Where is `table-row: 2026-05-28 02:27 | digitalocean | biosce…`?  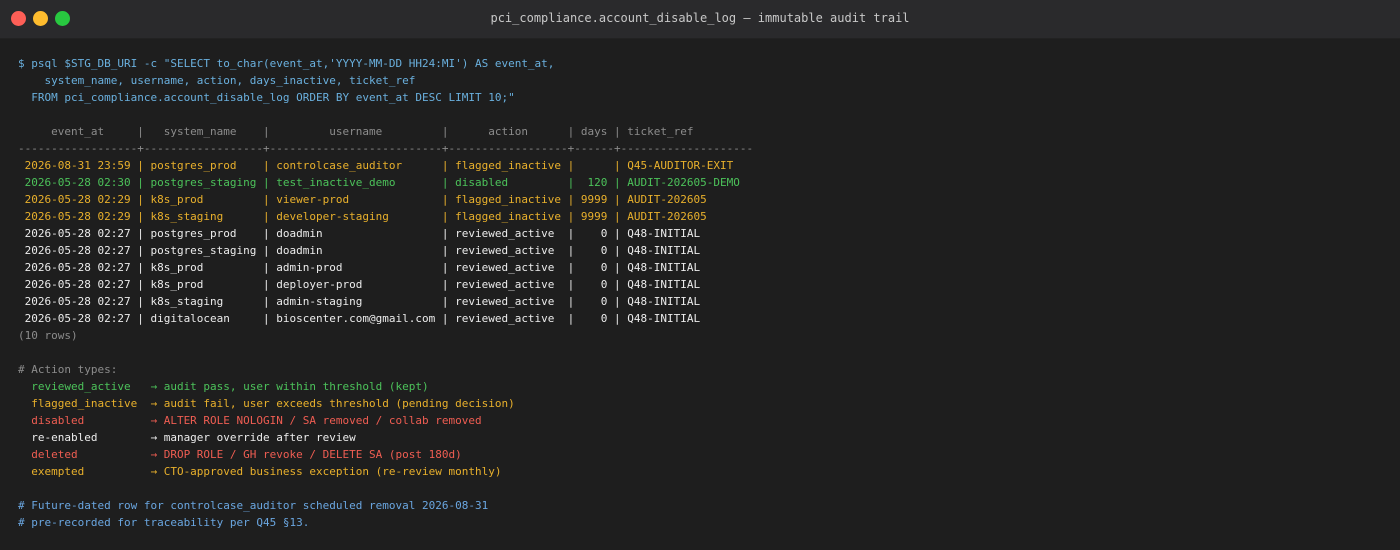
table-row: 2026-05-28 02:27 | digitalocean | biosce… is located at coordinates (359, 318).